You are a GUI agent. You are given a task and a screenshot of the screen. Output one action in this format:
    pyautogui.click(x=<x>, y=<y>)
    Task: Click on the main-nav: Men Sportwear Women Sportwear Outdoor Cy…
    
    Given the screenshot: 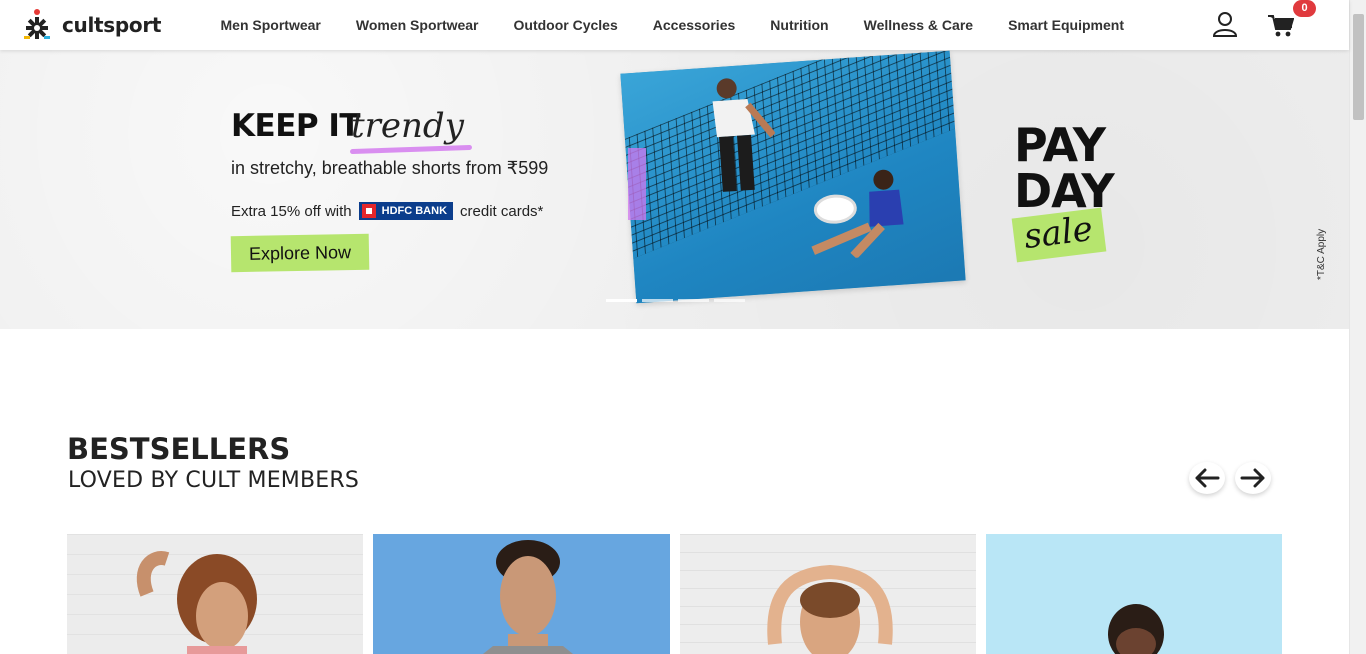 What is the action you would take?
    pyautogui.click(x=672, y=25)
    